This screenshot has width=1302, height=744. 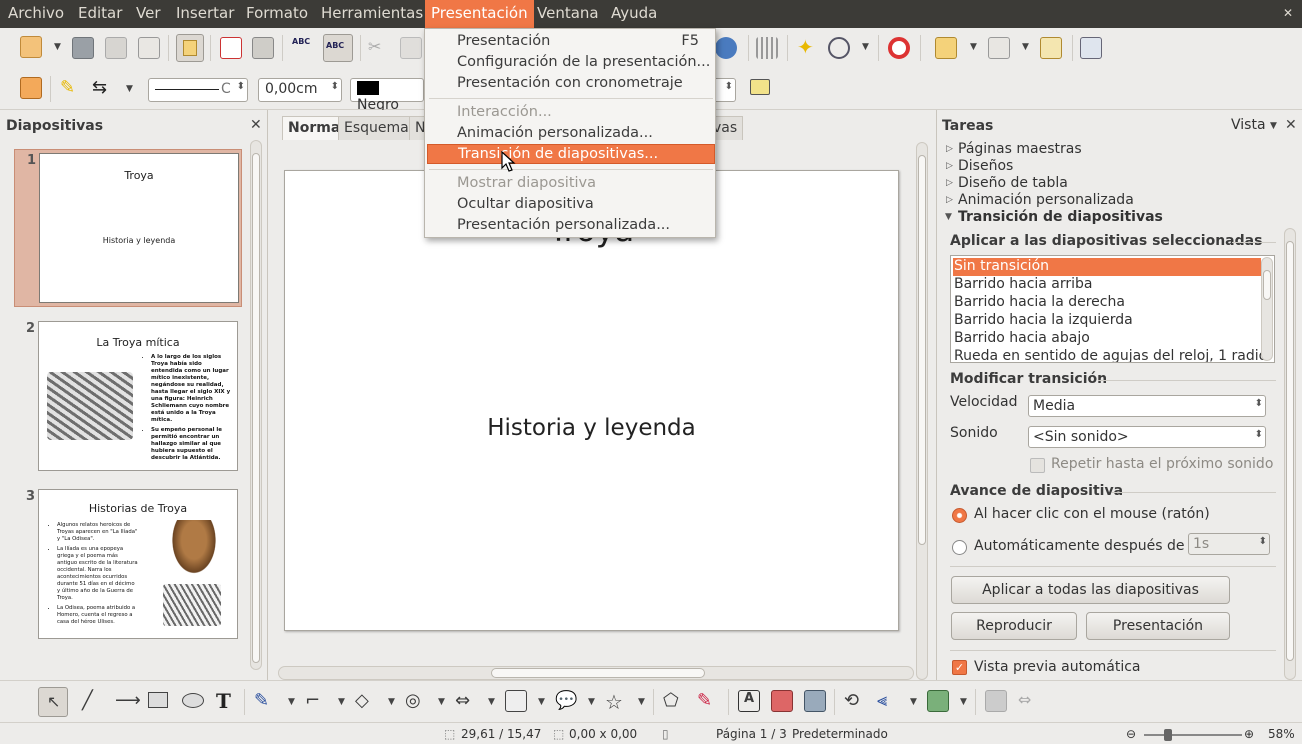 I want to click on connector-icon: ⌐, so click(x=316, y=701).